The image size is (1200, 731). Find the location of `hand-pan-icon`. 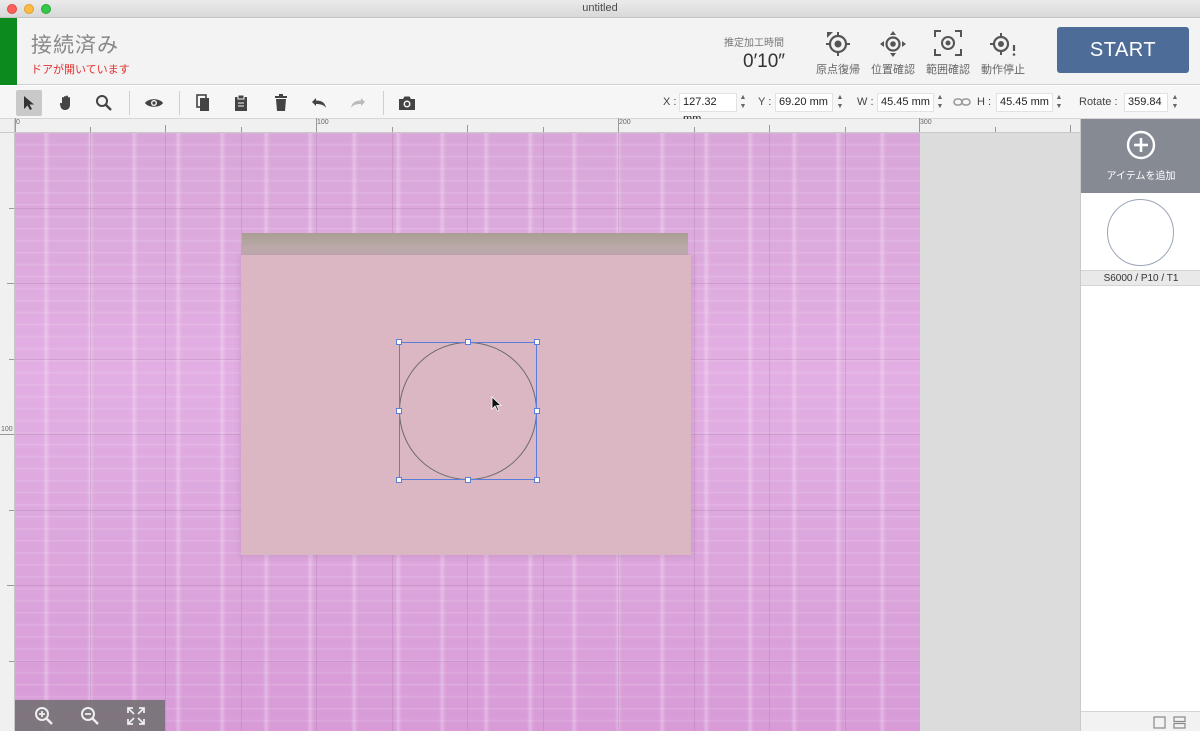

hand-pan-icon is located at coordinates (64, 102).